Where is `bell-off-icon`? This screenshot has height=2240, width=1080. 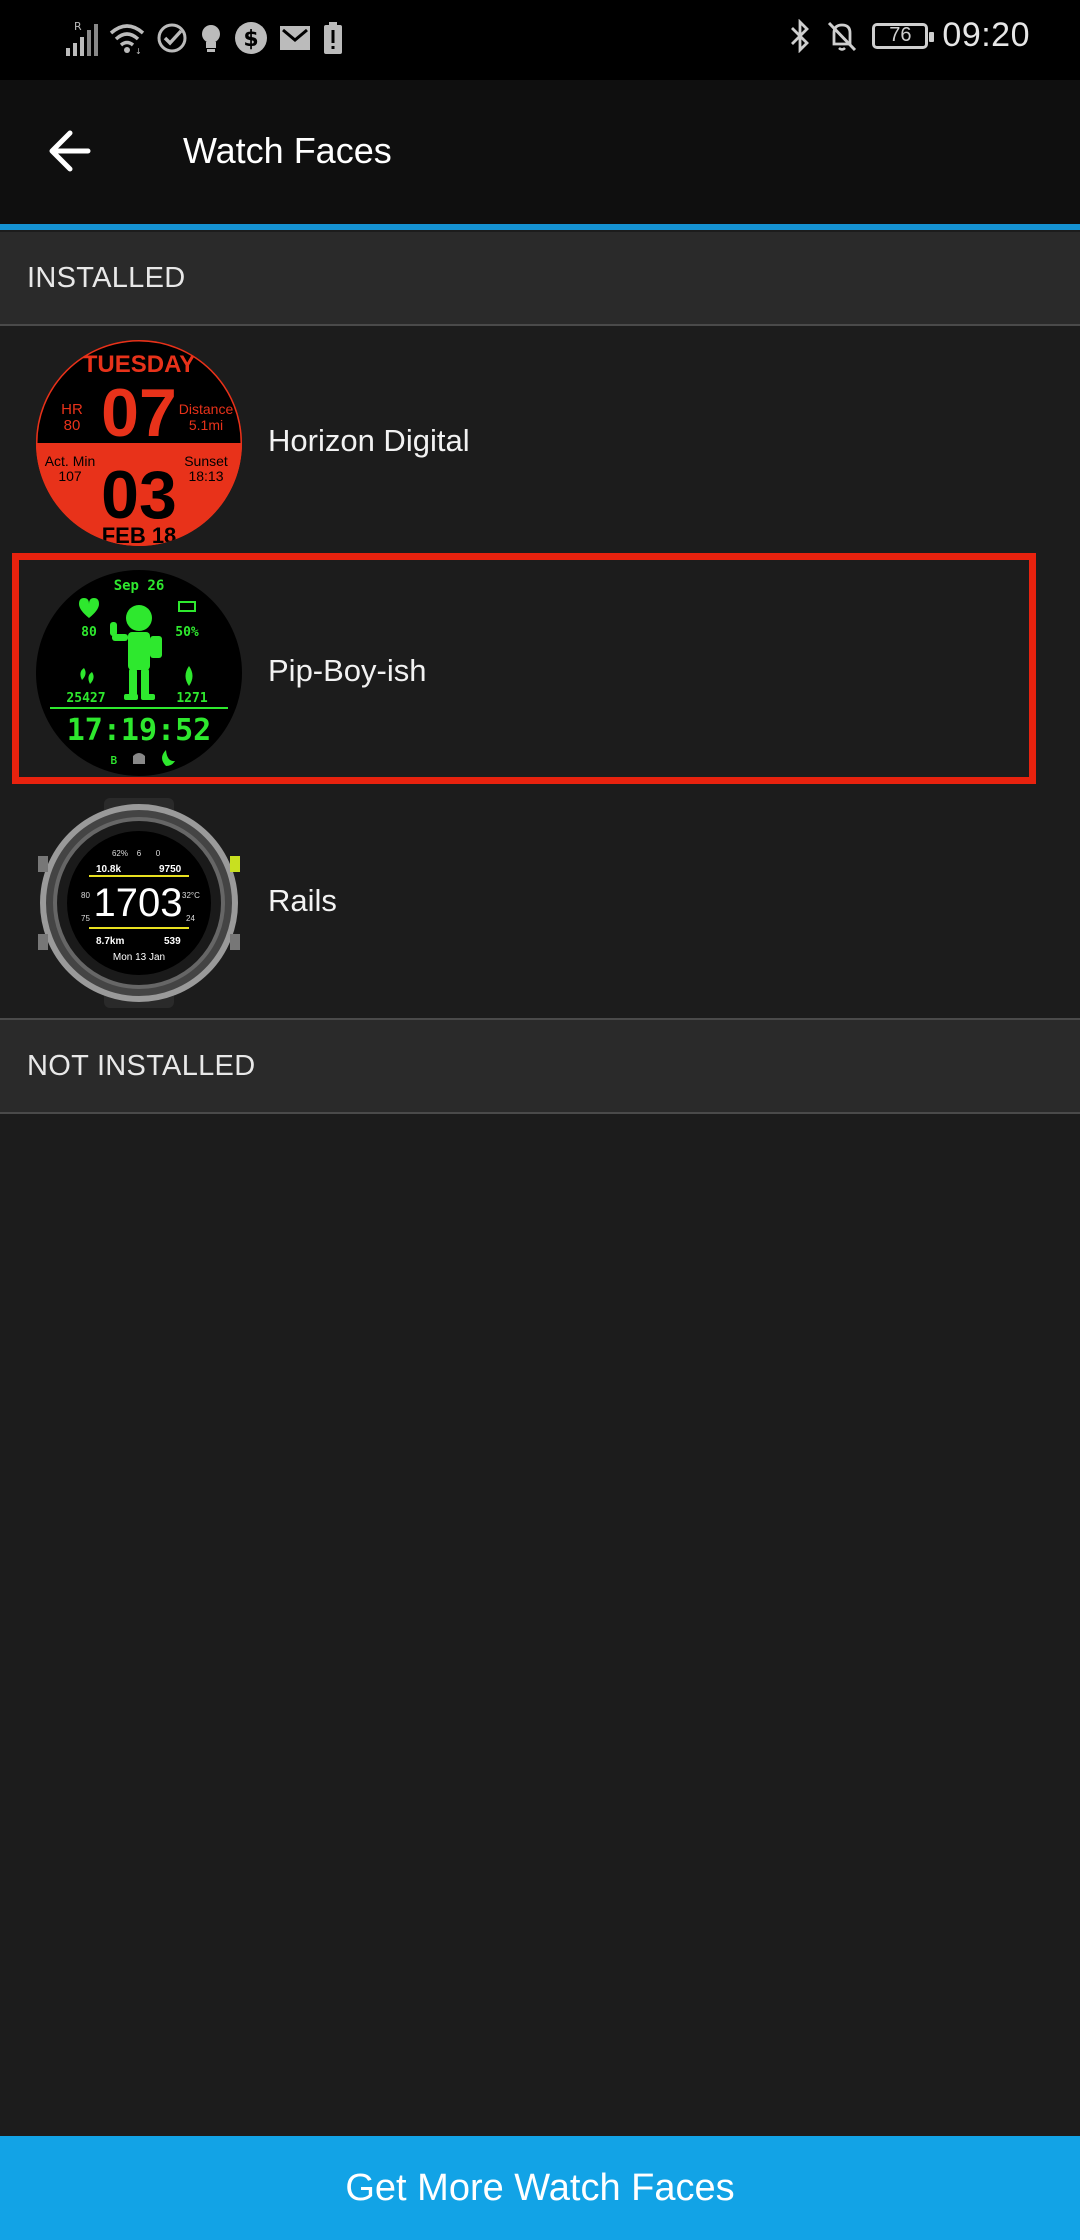 bell-off-icon is located at coordinates (842, 36).